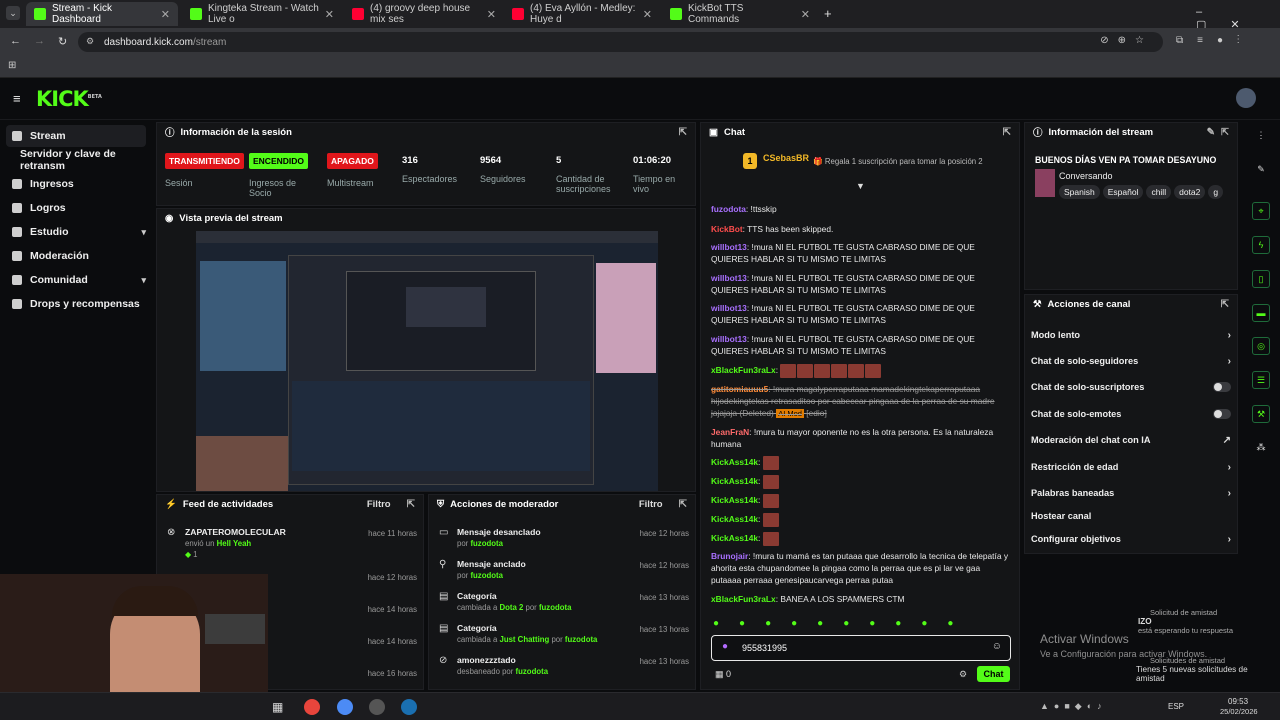 Image resolution: width=1280 pixels, height=720 pixels. What do you see at coordinates (1261, 313) in the screenshot?
I see `chat-bubble-icon: ▬` at bounding box center [1261, 313].